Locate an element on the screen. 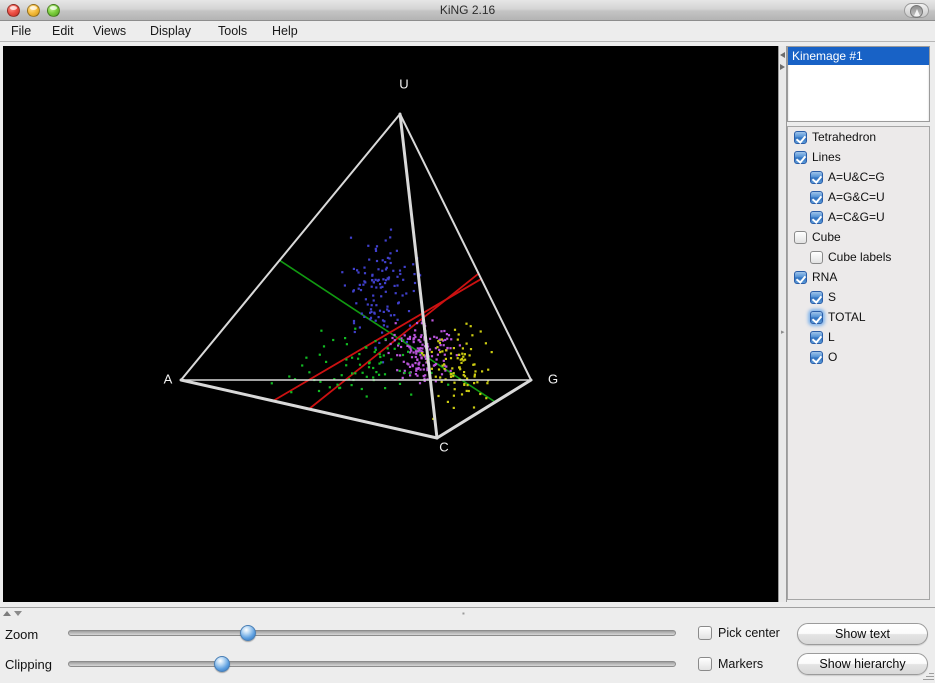  zoom-slider is located at coordinates (372, 633).